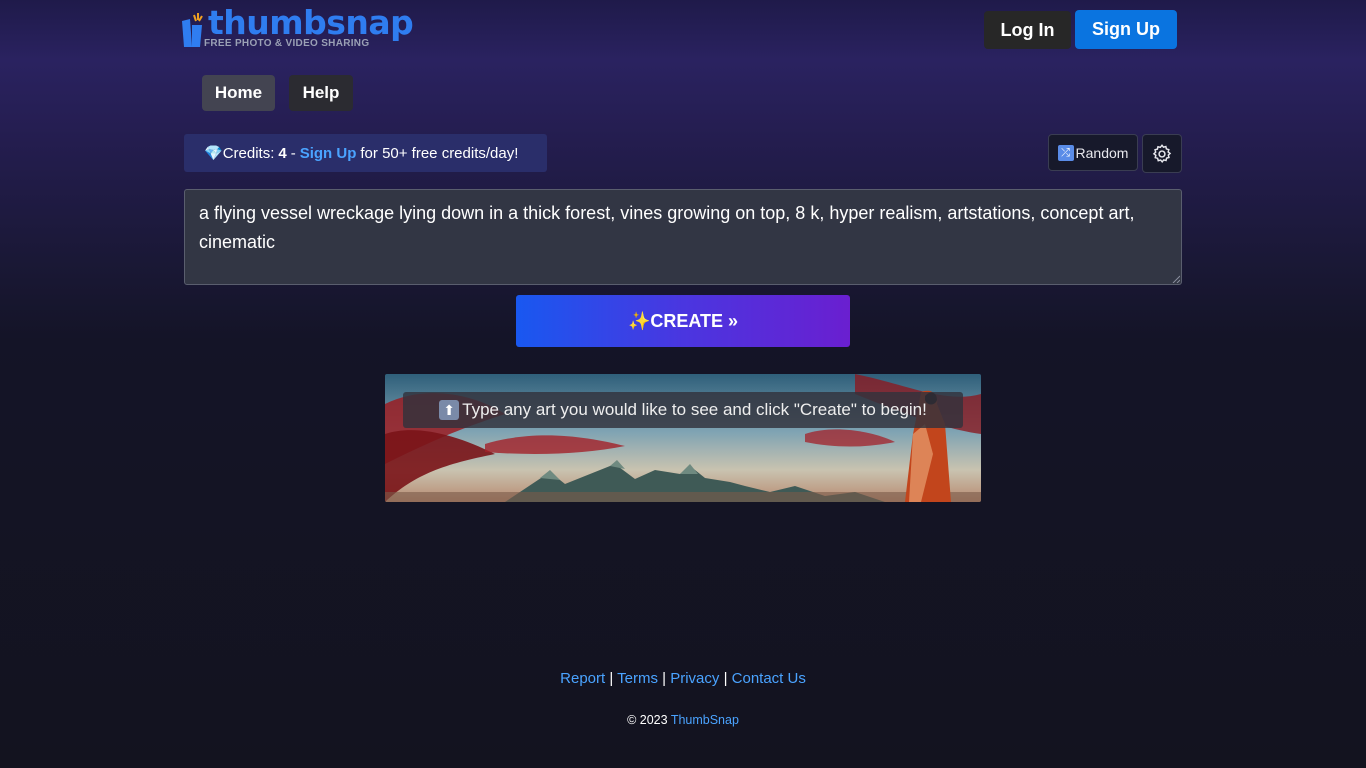 Image resolution: width=1366 pixels, height=768 pixels. I want to click on settings-button, so click(1162, 153).